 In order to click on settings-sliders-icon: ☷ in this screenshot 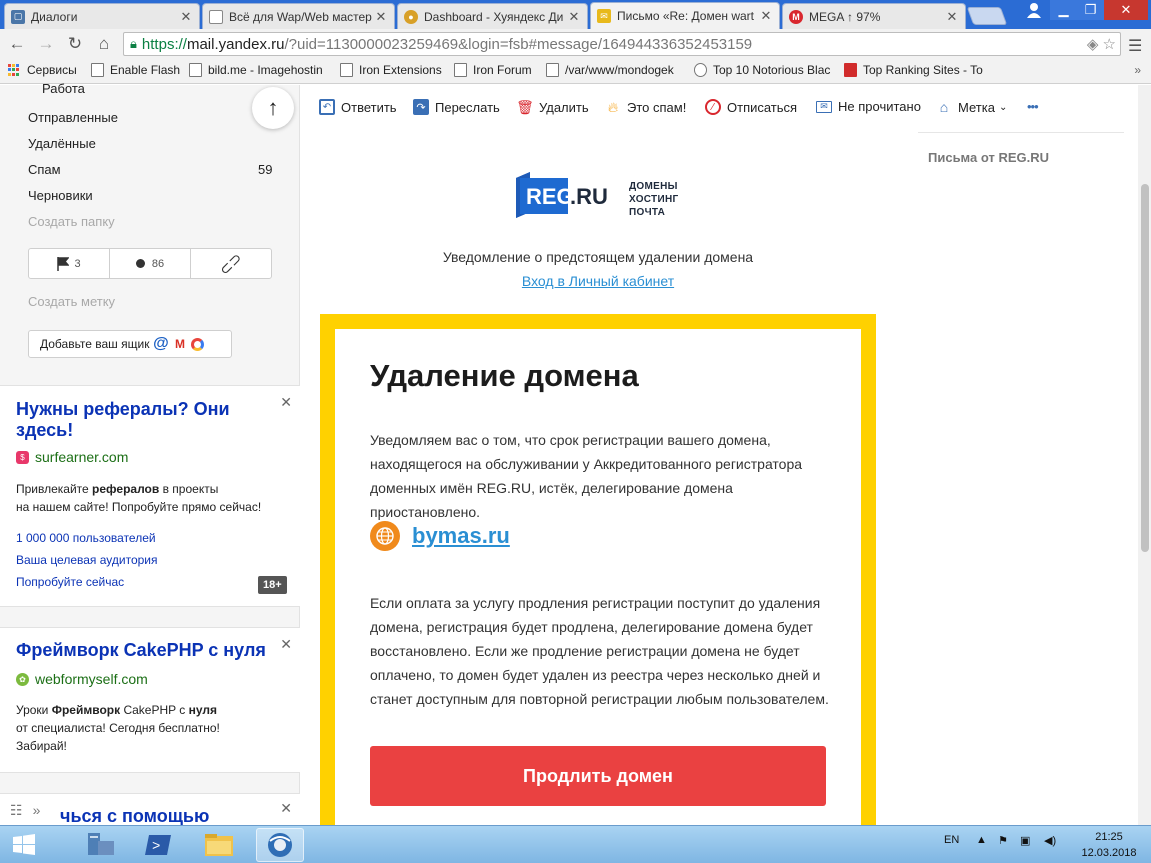, I will do `click(16, 810)`.